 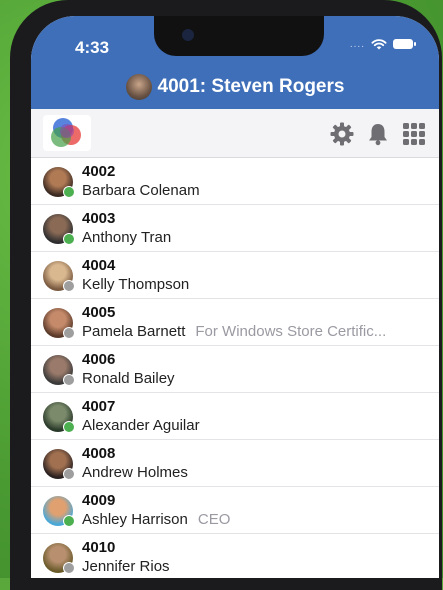 I want to click on contact-name-line: Ashley Harrison CEO, so click(x=156, y=519).